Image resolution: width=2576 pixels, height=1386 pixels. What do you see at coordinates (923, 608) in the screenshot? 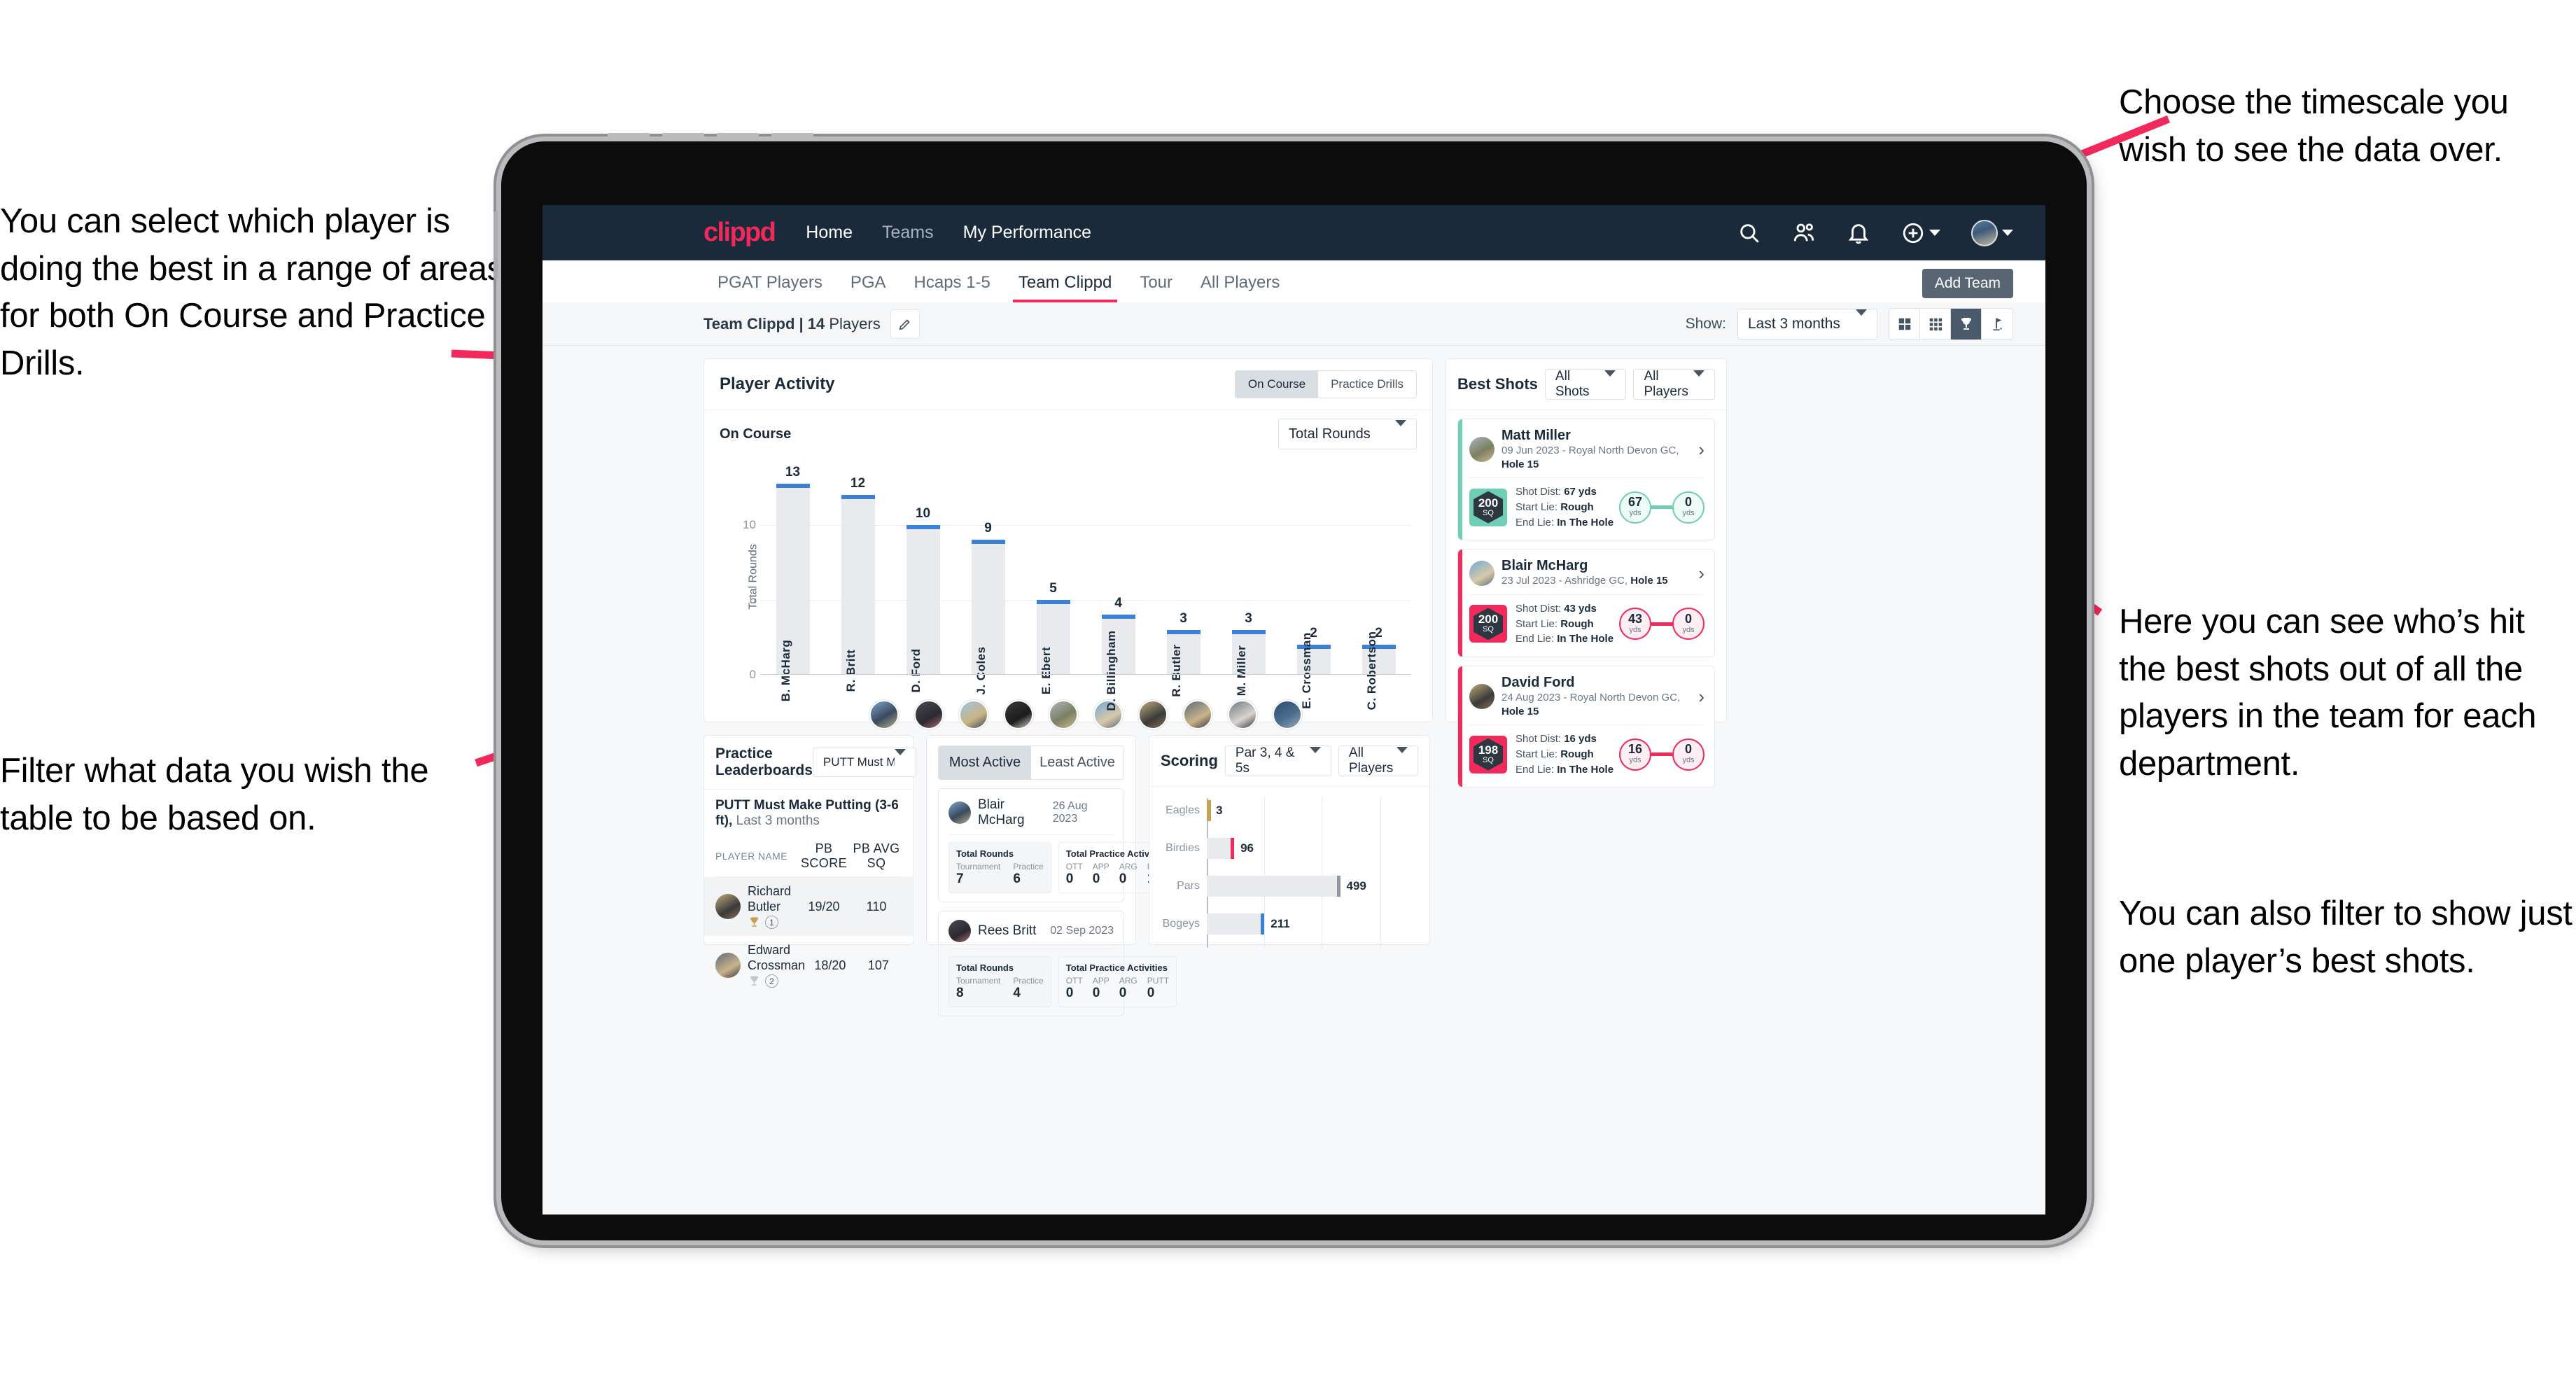
I see `bar: D. Ford` at bounding box center [923, 608].